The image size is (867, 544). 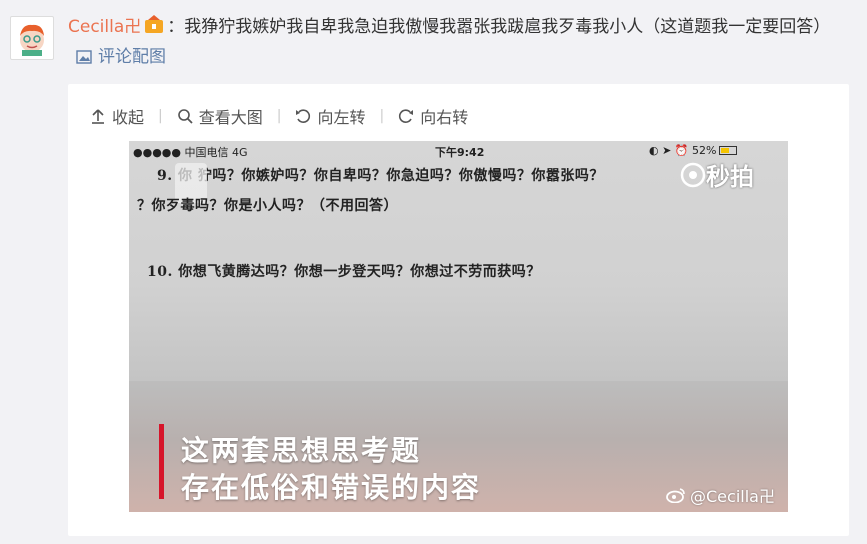 I want to click on miaopai-watermark: 秒拍, so click(x=717, y=174).